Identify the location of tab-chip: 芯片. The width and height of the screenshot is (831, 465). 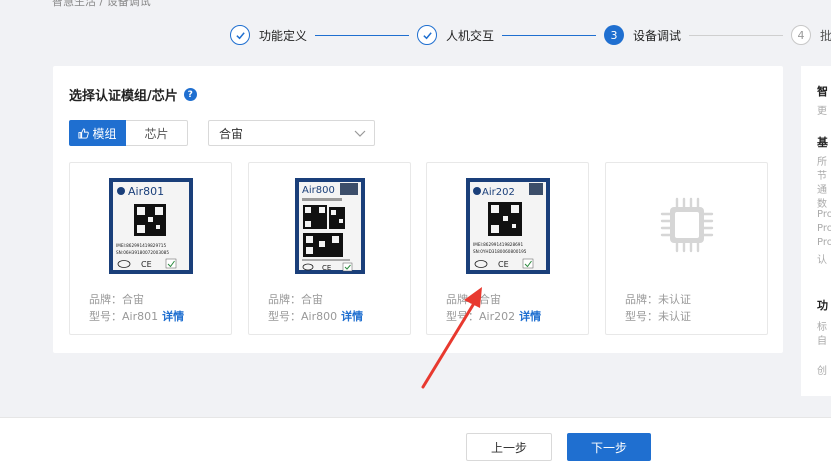
(157, 133).